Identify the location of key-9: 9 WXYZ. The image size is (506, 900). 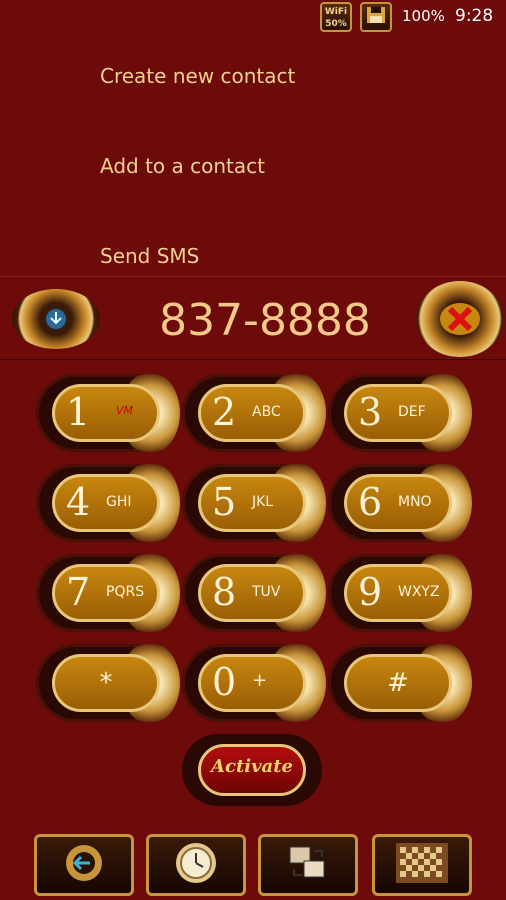
(400, 593).